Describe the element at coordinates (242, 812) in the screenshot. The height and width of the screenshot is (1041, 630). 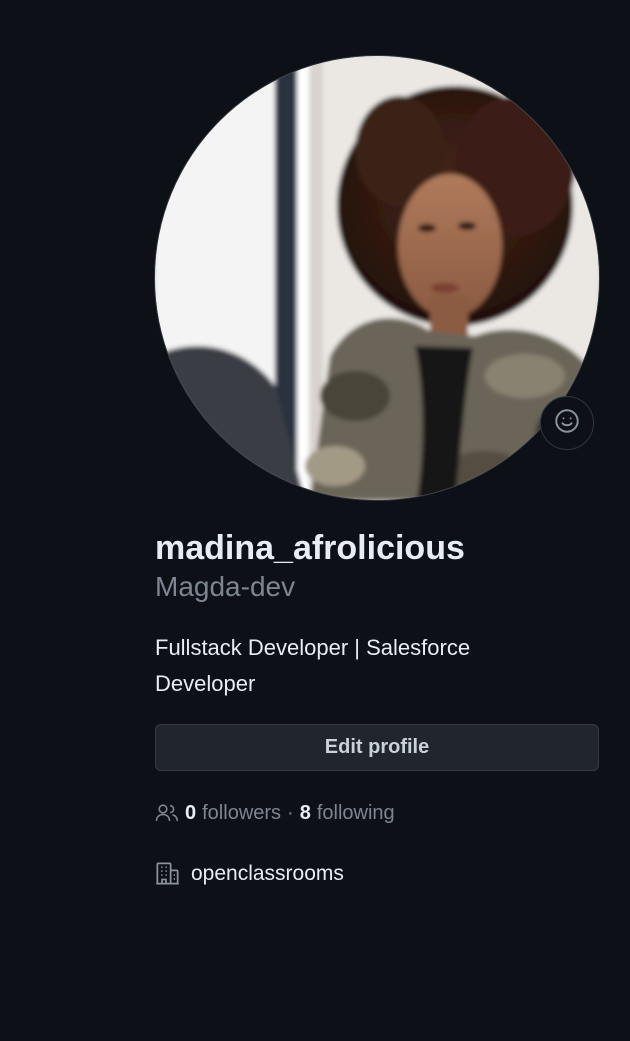
I see `followers-label: followers` at that location.